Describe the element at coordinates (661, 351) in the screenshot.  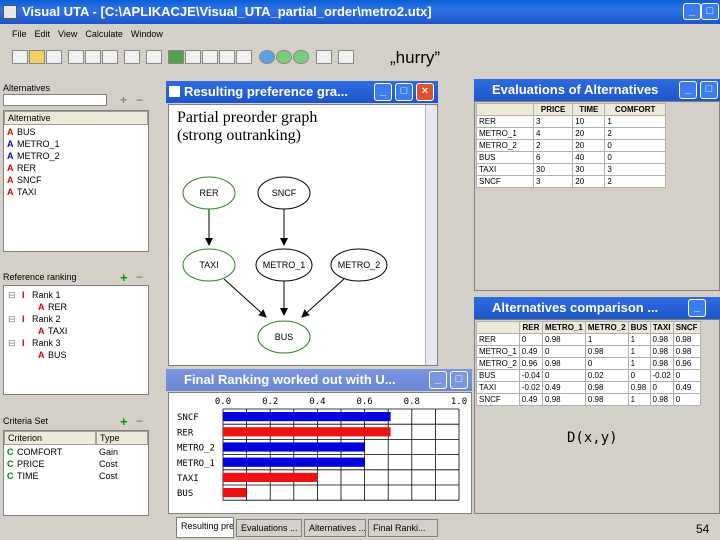
I see `table-cell: 0.98` at that location.